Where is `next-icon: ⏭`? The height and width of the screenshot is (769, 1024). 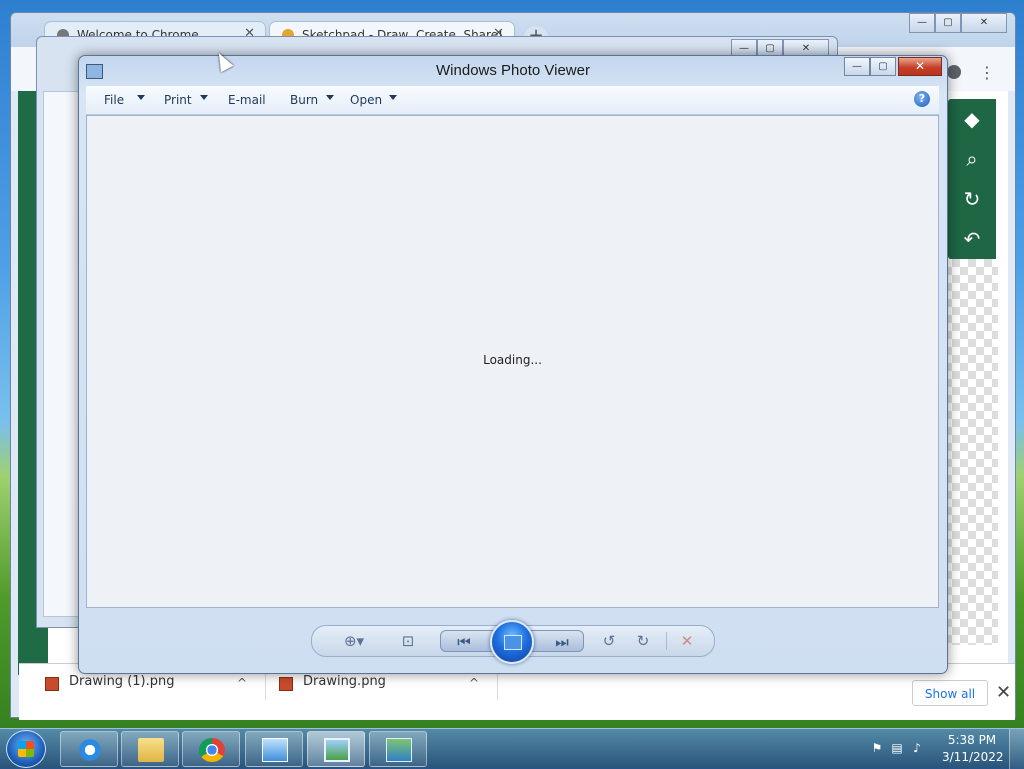
next-icon: ⏭ is located at coordinates (562, 642).